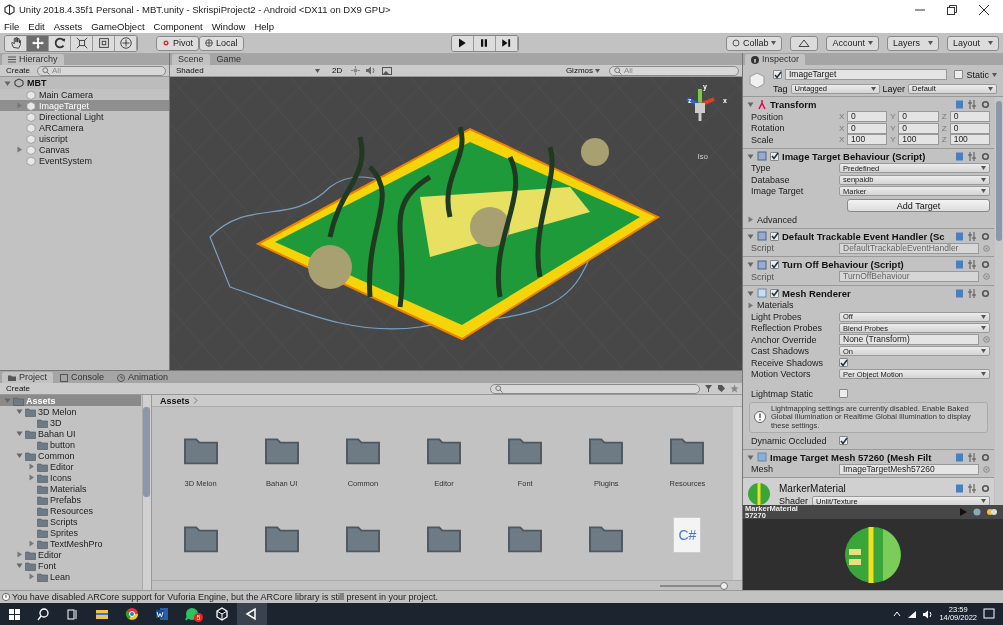 This screenshot has width=1003, height=625. I want to click on shading-dropdown: Shaded, so click(248, 70).